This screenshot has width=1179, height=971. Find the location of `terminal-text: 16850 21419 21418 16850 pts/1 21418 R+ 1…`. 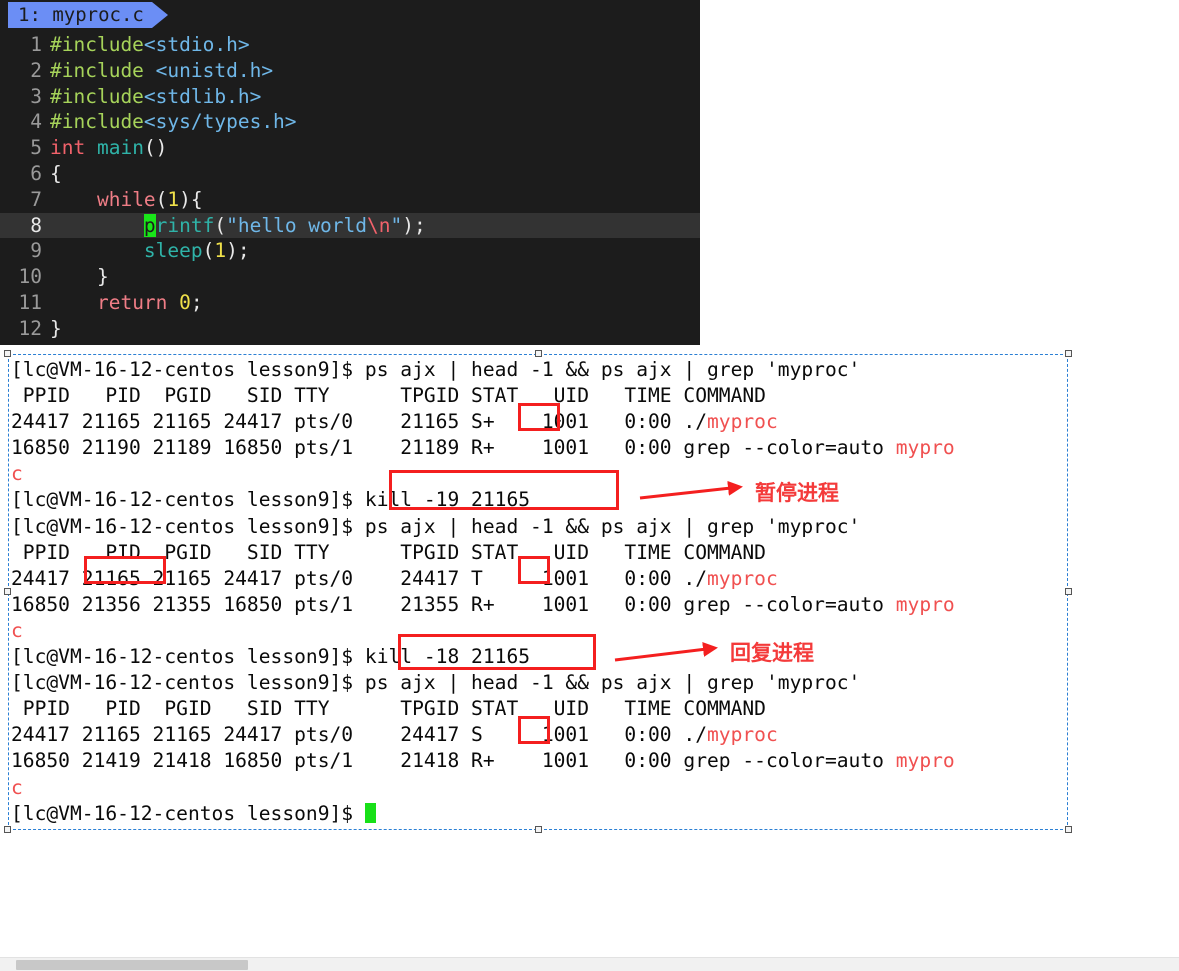

terminal-text: 16850 21419 21418 16850 pts/1 21418 R+ 1… is located at coordinates (453, 761).